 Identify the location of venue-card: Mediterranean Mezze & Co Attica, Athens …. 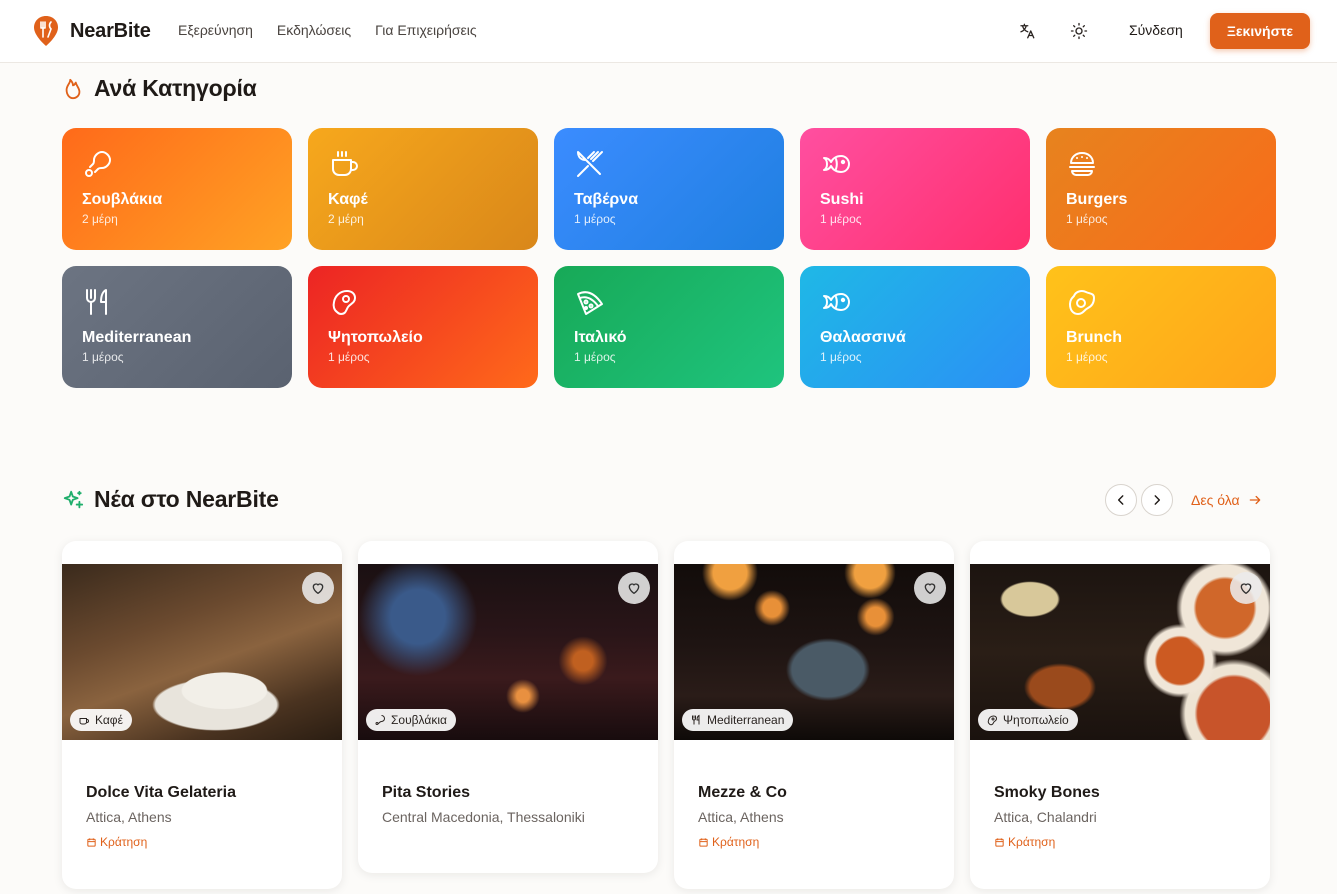
(814, 715).